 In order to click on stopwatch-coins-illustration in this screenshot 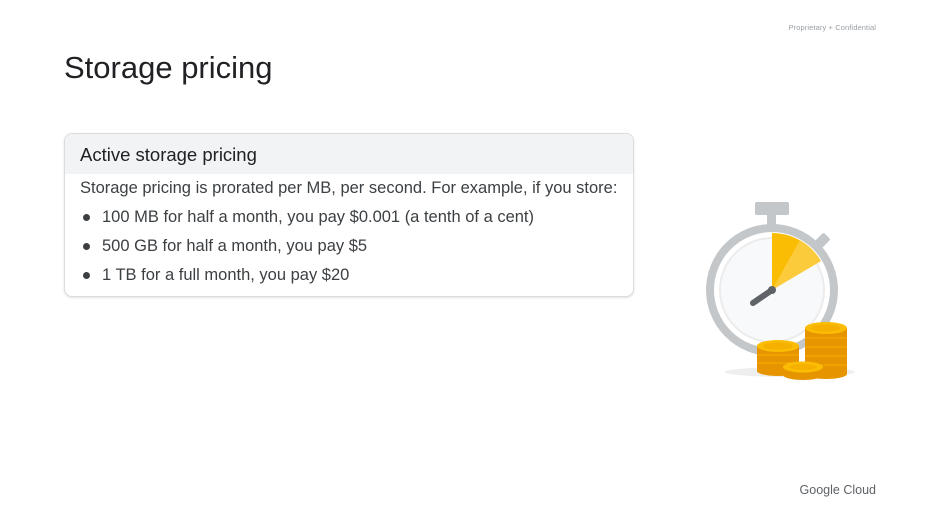, I will do `click(780, 292)`.